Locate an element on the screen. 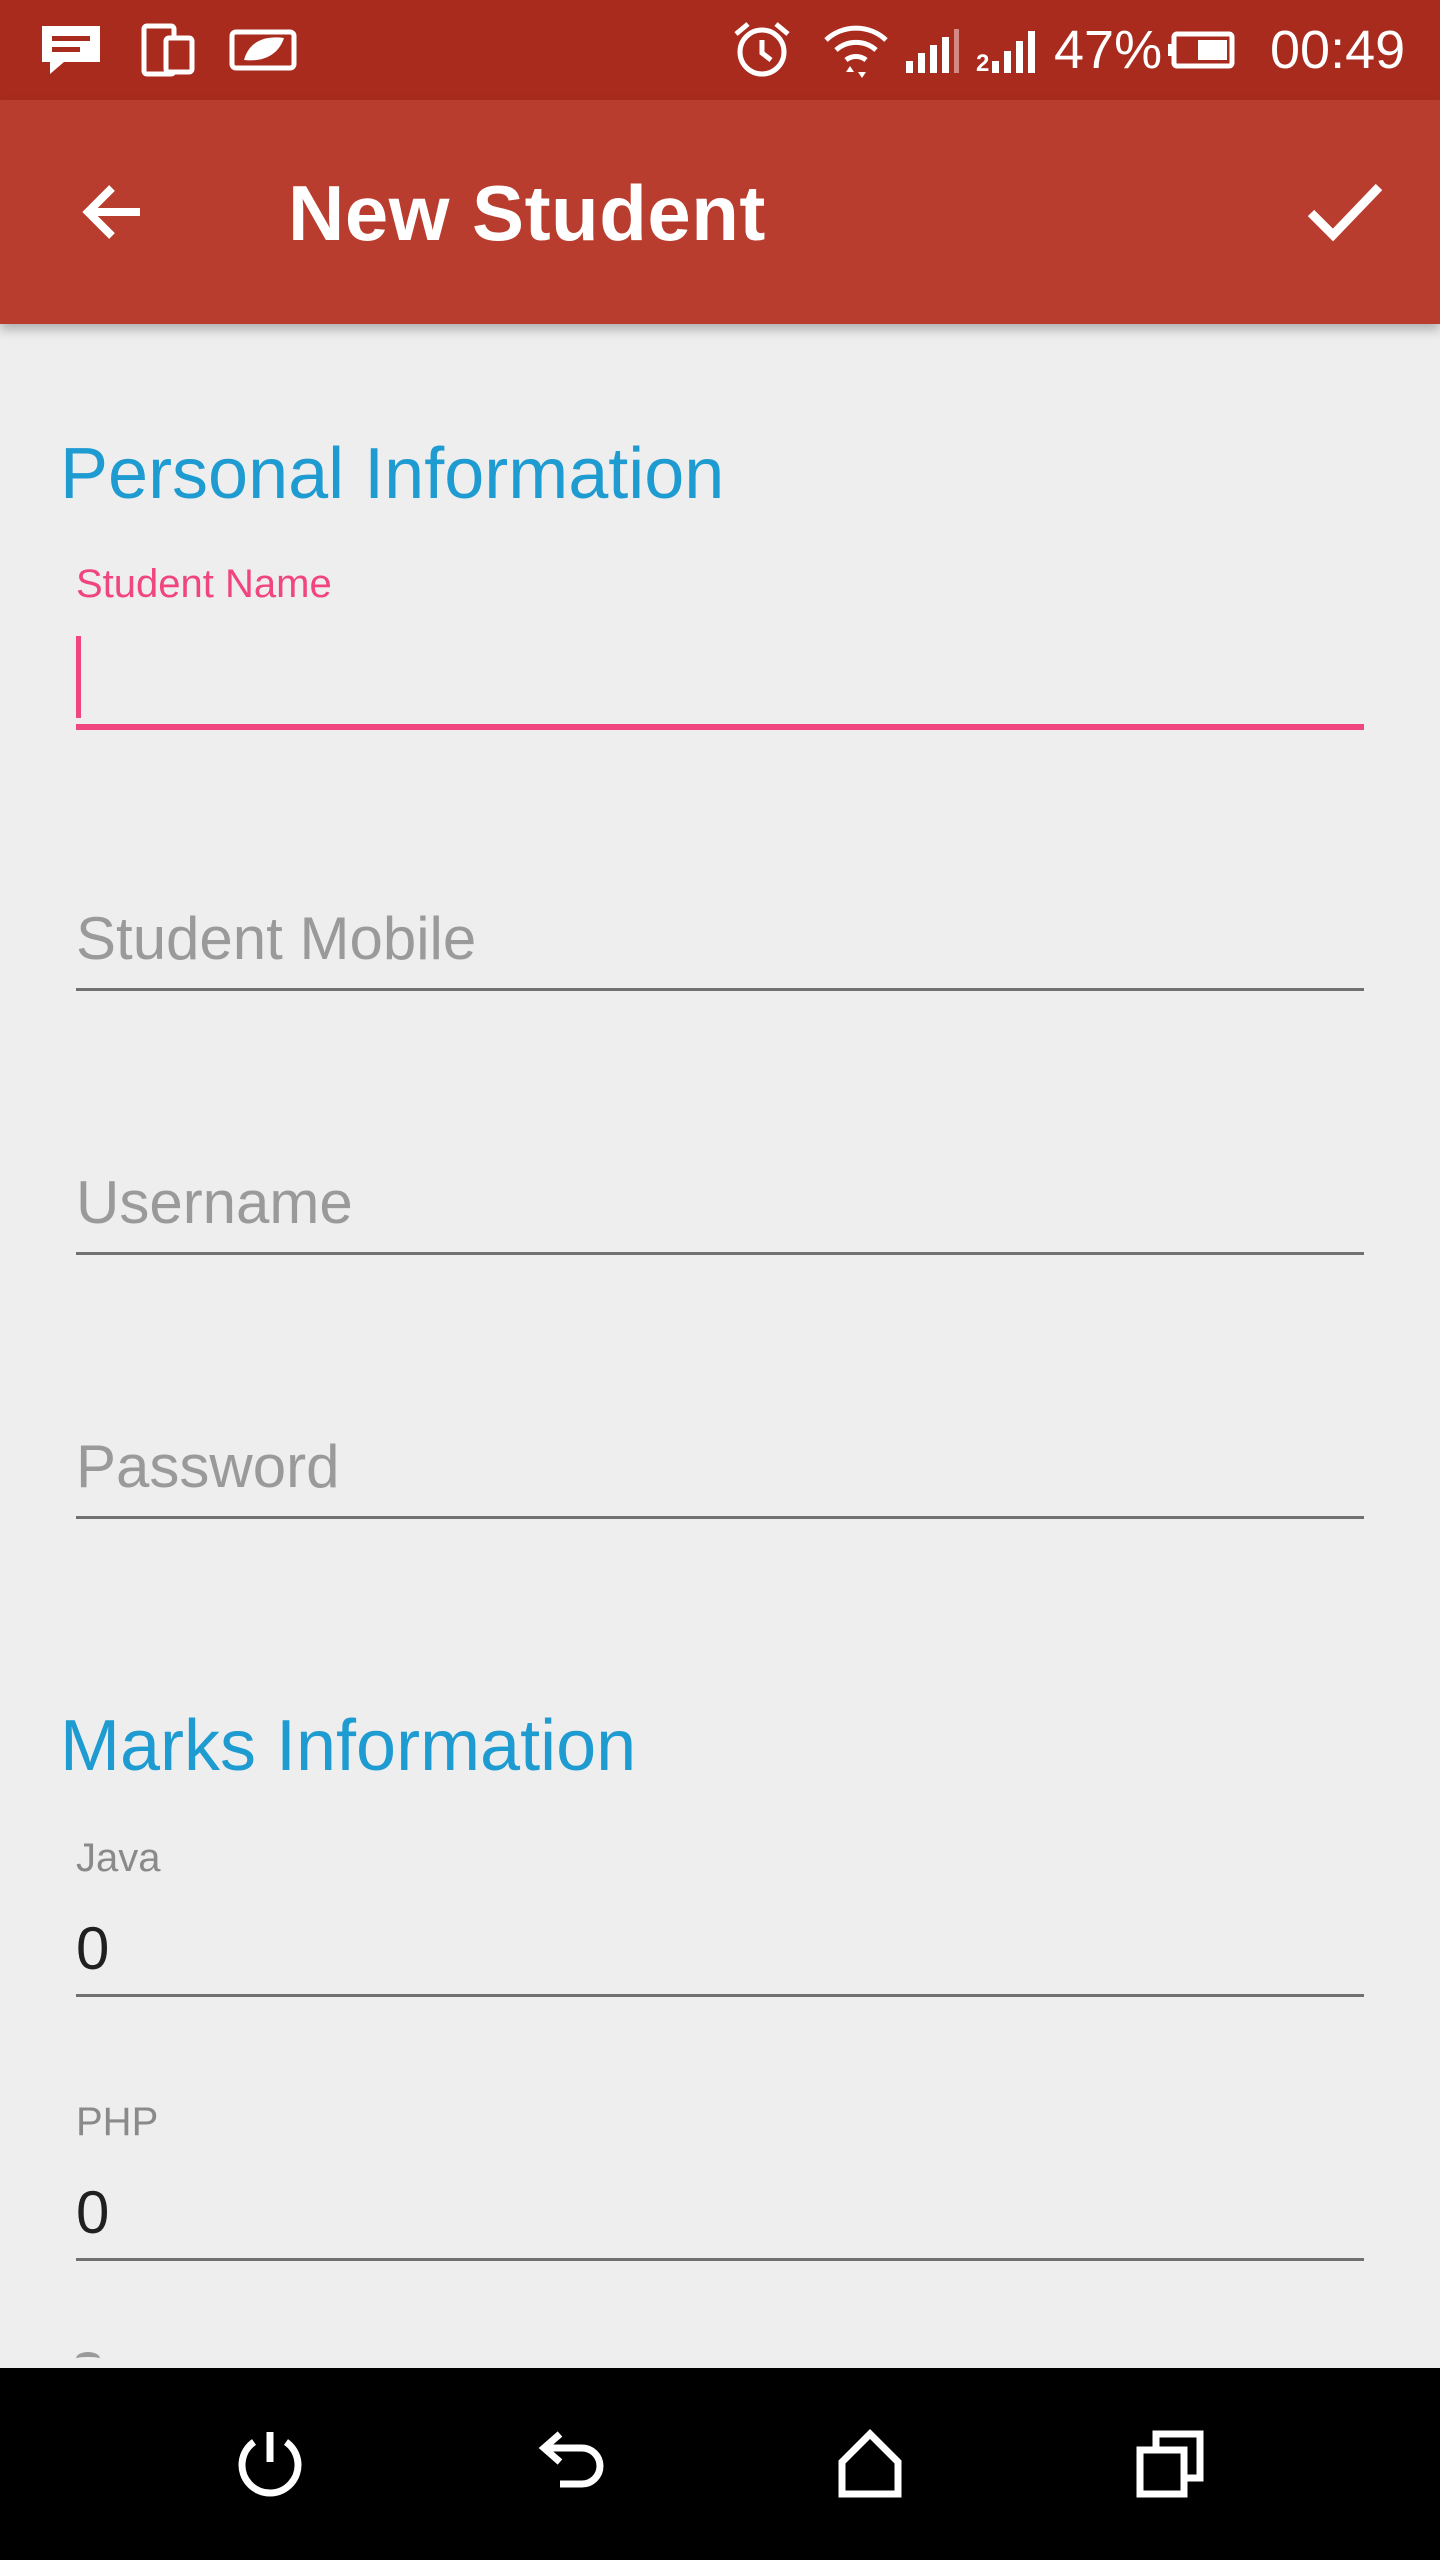  clock: 00:49 is located at coordinates (1338, 50).